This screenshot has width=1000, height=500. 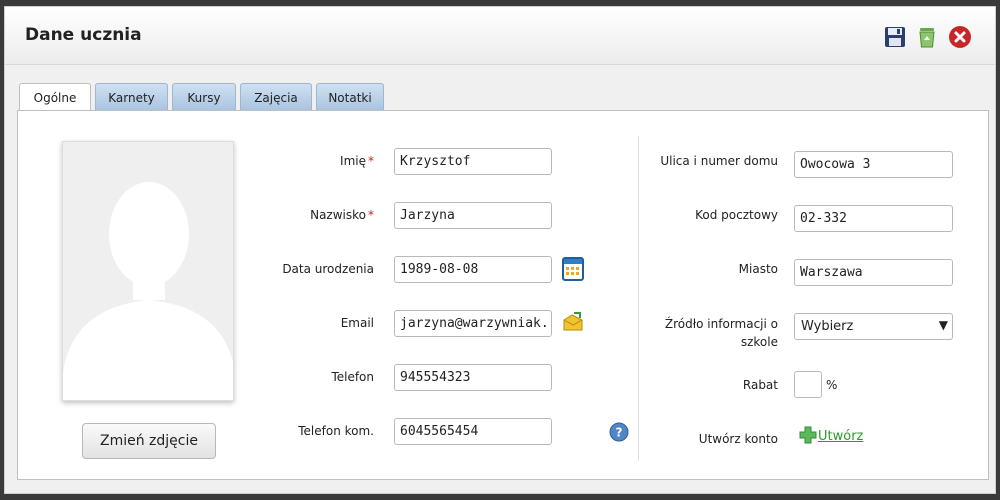 I want to click on student-photo, so click(x=148, y=271).